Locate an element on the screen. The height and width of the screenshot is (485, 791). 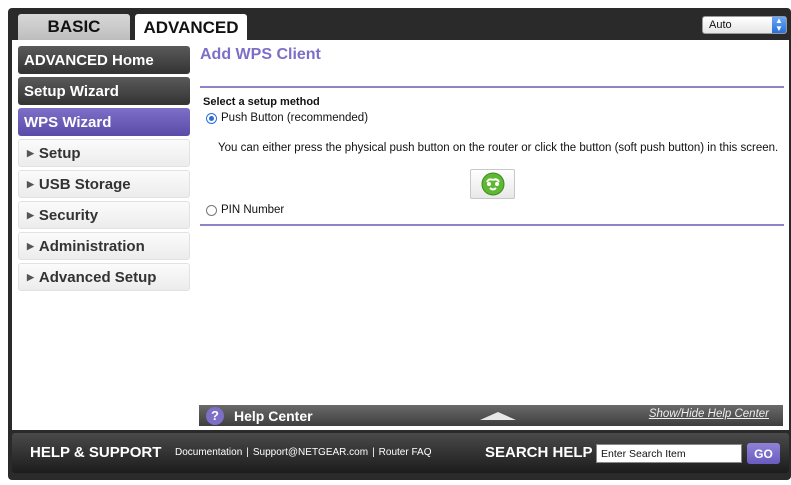
select-arrows-icon: ▲ ▼ is located at coordinates (779, 25).